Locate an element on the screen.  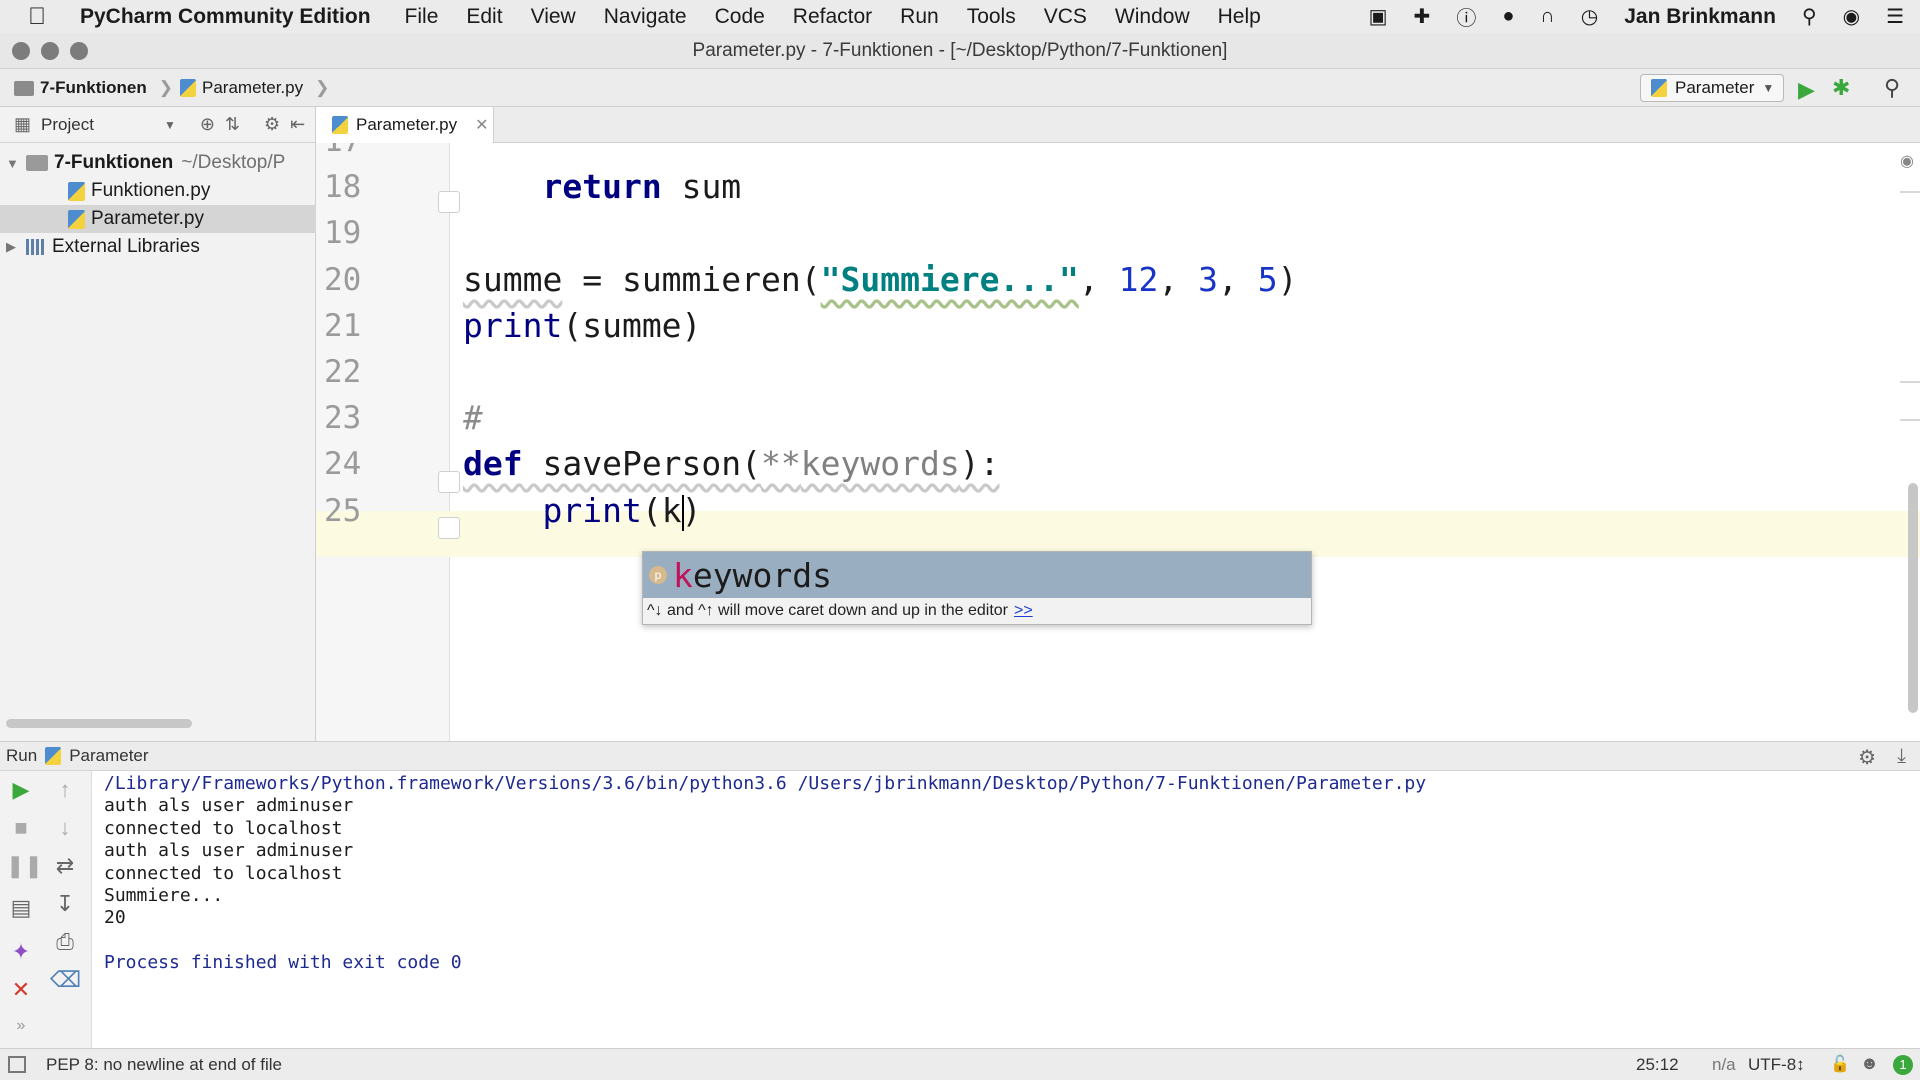
project-panel-header: ▦ Project ▼ ⊕ ⇅ ⚙ ⇤ is located at coordinates (157, 125).